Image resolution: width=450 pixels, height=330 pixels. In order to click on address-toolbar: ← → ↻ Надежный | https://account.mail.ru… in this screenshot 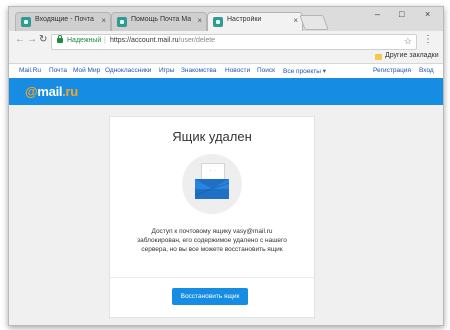, I will do `click(226, 41)`.